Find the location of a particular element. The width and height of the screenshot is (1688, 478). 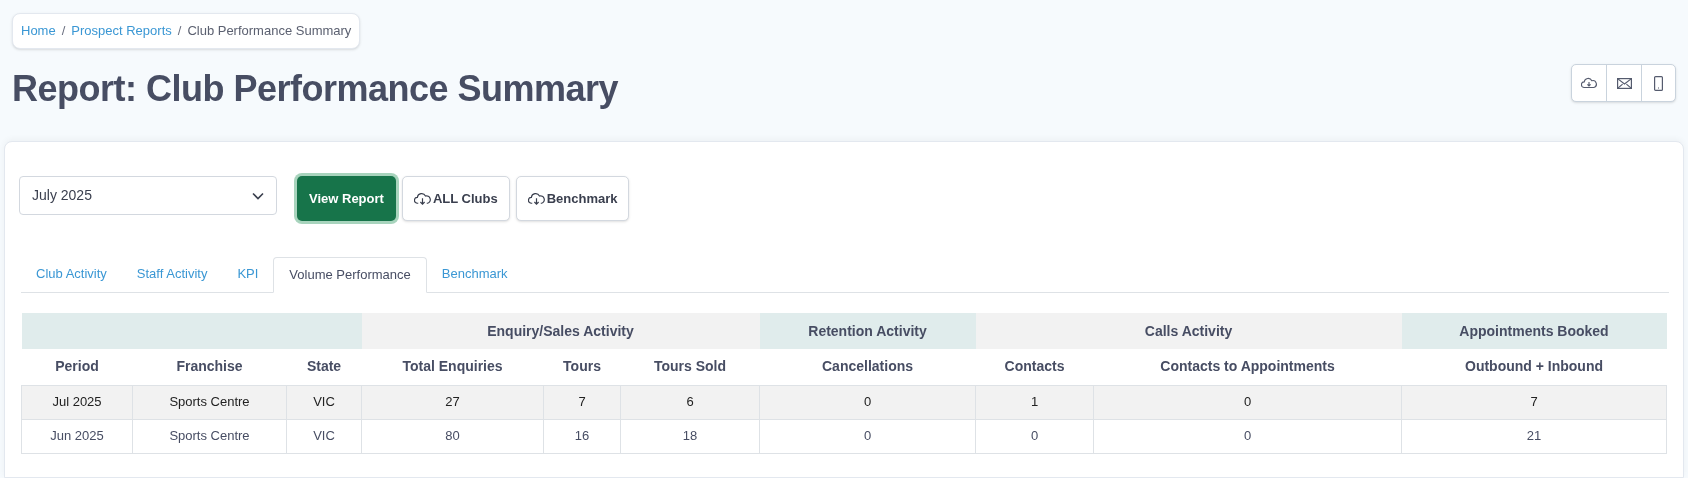

breadcrumb-current: Club Performance Summary is located at coordinates (269, 31).